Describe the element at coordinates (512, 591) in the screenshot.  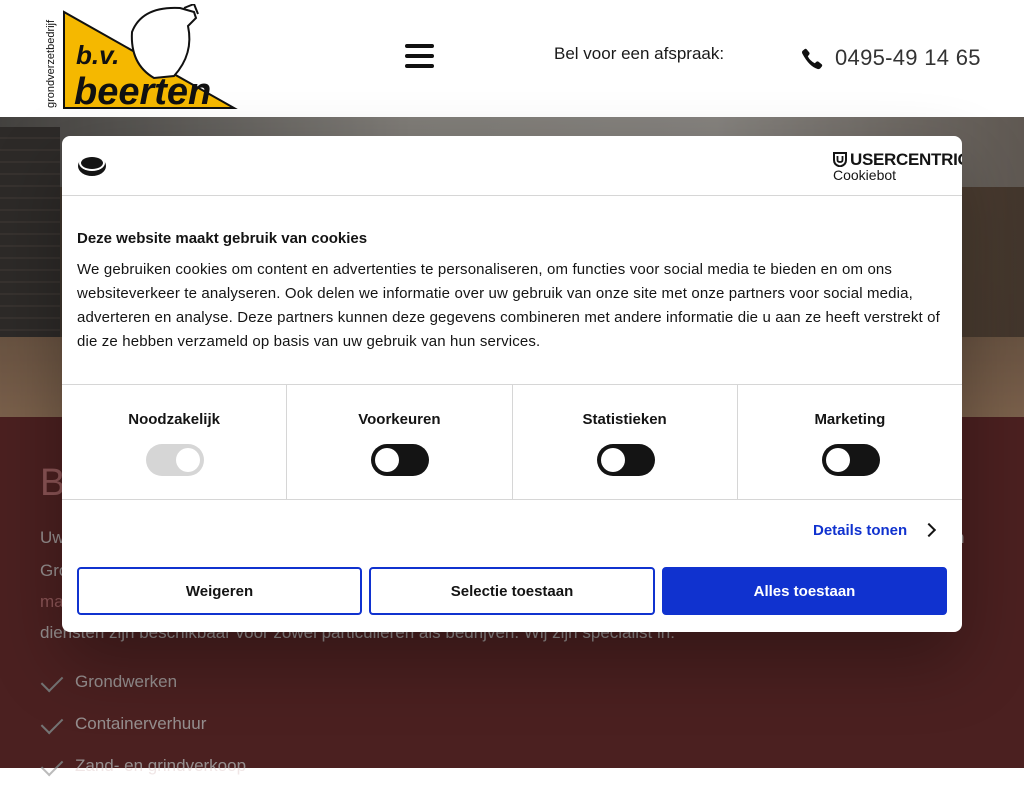
I see `allow-selection-button: Selectie toestaan` at that location.